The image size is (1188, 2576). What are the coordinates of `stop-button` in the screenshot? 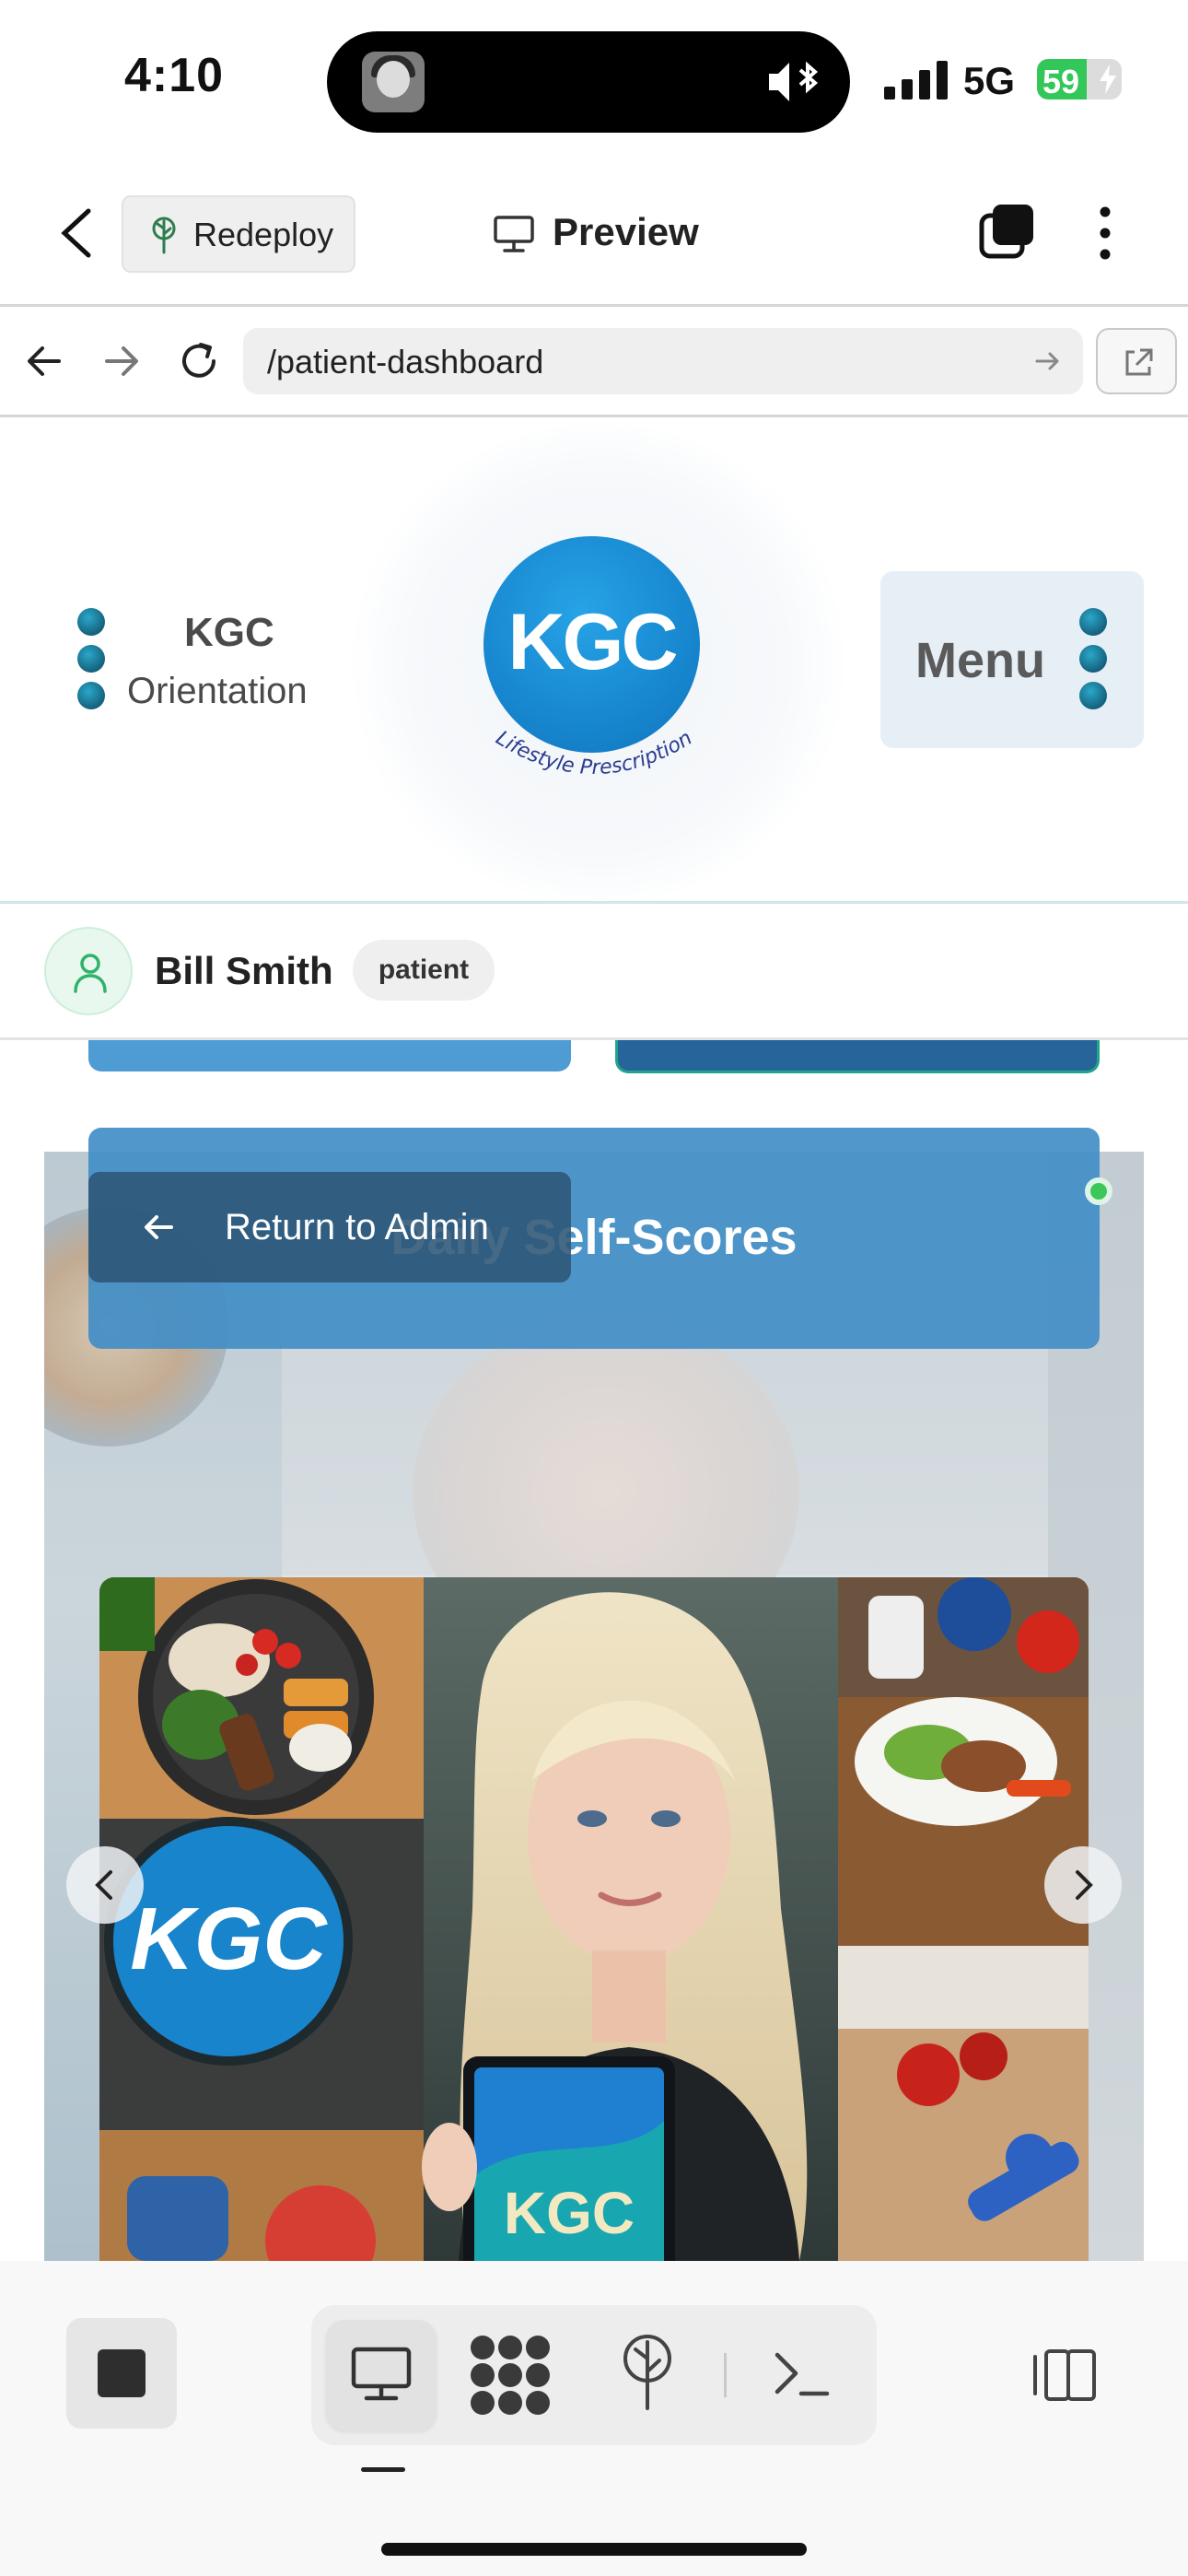 It's located at (121, 2373).